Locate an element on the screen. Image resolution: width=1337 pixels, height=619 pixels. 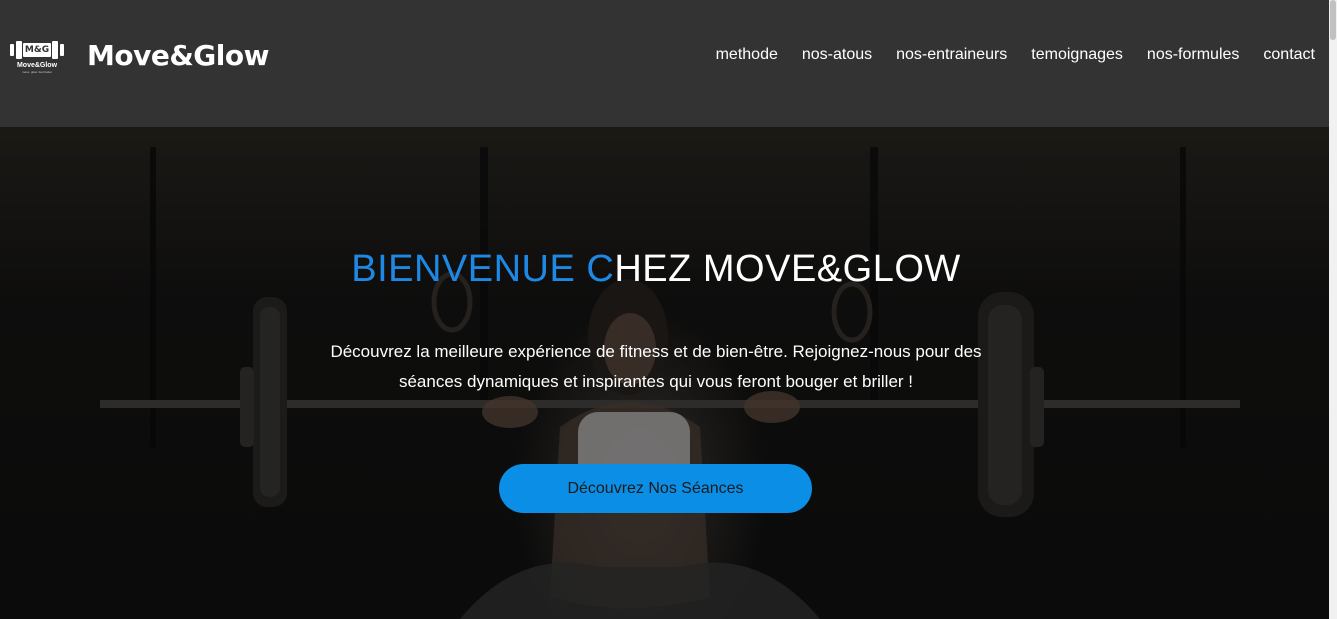
brand-title: Move&Glow is located at coordinates (178, 56).